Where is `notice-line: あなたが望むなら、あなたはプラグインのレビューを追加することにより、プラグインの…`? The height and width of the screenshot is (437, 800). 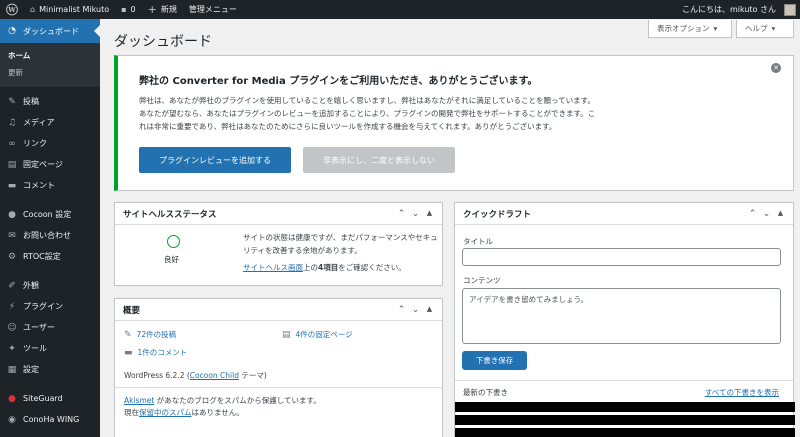 notice-line: あなたが望むなら、あなたはプラグインのレビューを追加することにより、プラグインの… is located at coordinates (367, 113).